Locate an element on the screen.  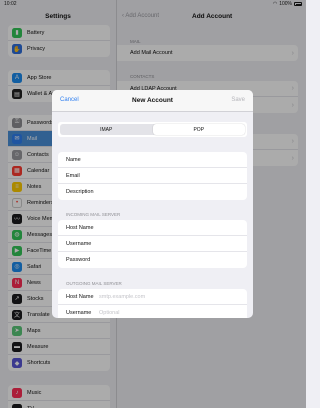
account-info-group: Name Email Description is located at coordinates (152, 176).